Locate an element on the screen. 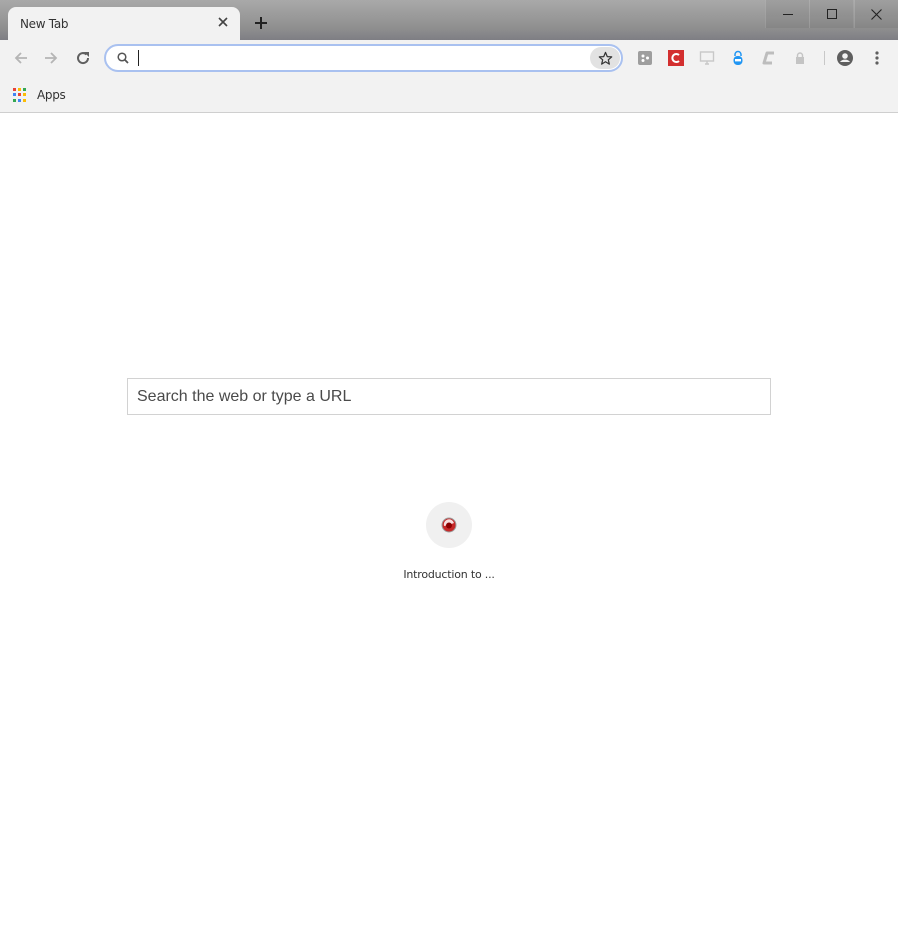 This screenshot has width=898, height=940. tab-close-button is located at coordinates (223, 22).